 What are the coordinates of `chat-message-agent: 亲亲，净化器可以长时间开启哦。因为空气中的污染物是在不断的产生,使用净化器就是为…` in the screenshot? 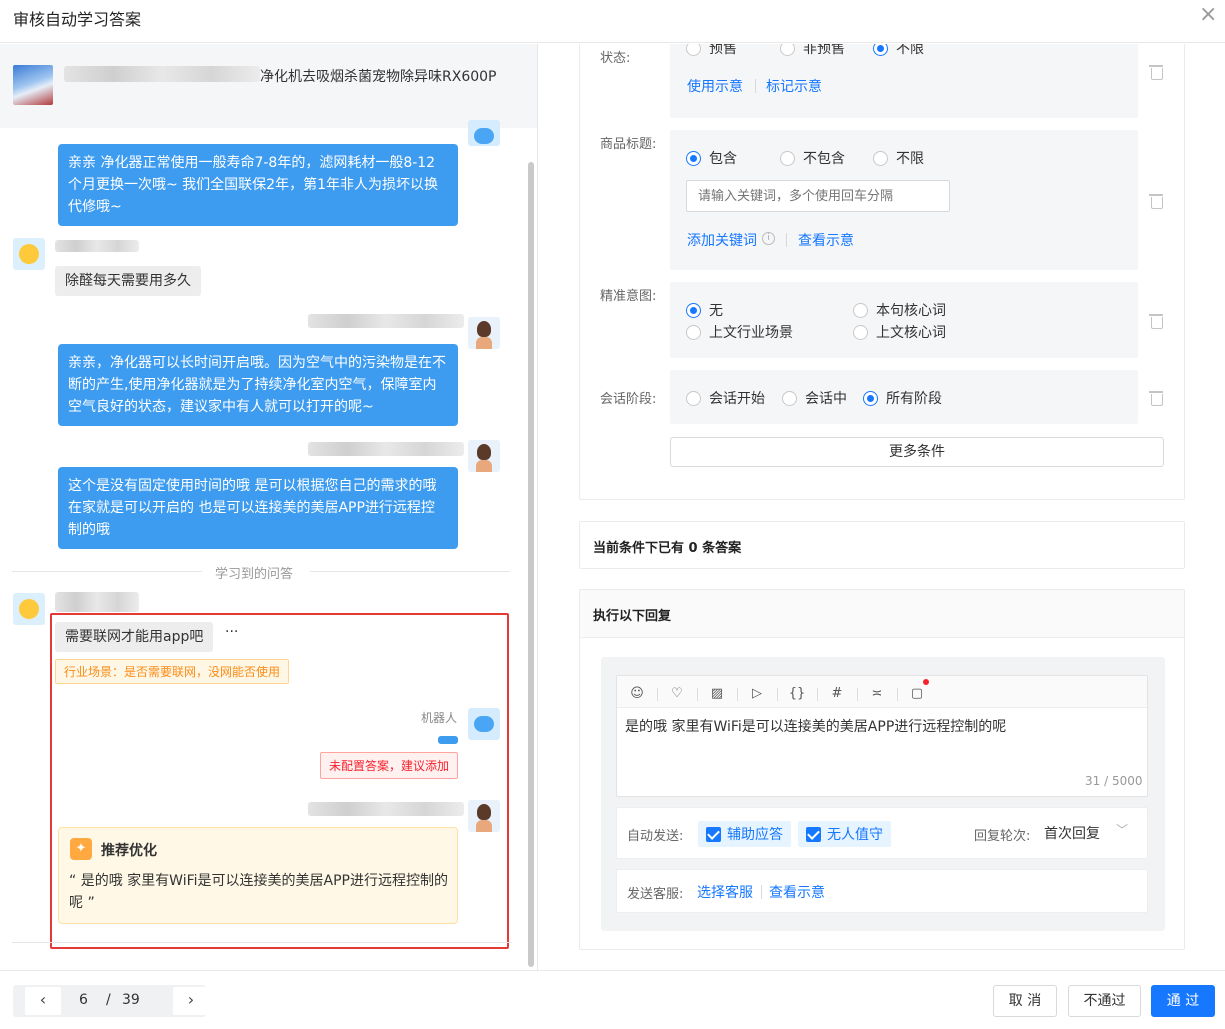 It's located at (258, 385).